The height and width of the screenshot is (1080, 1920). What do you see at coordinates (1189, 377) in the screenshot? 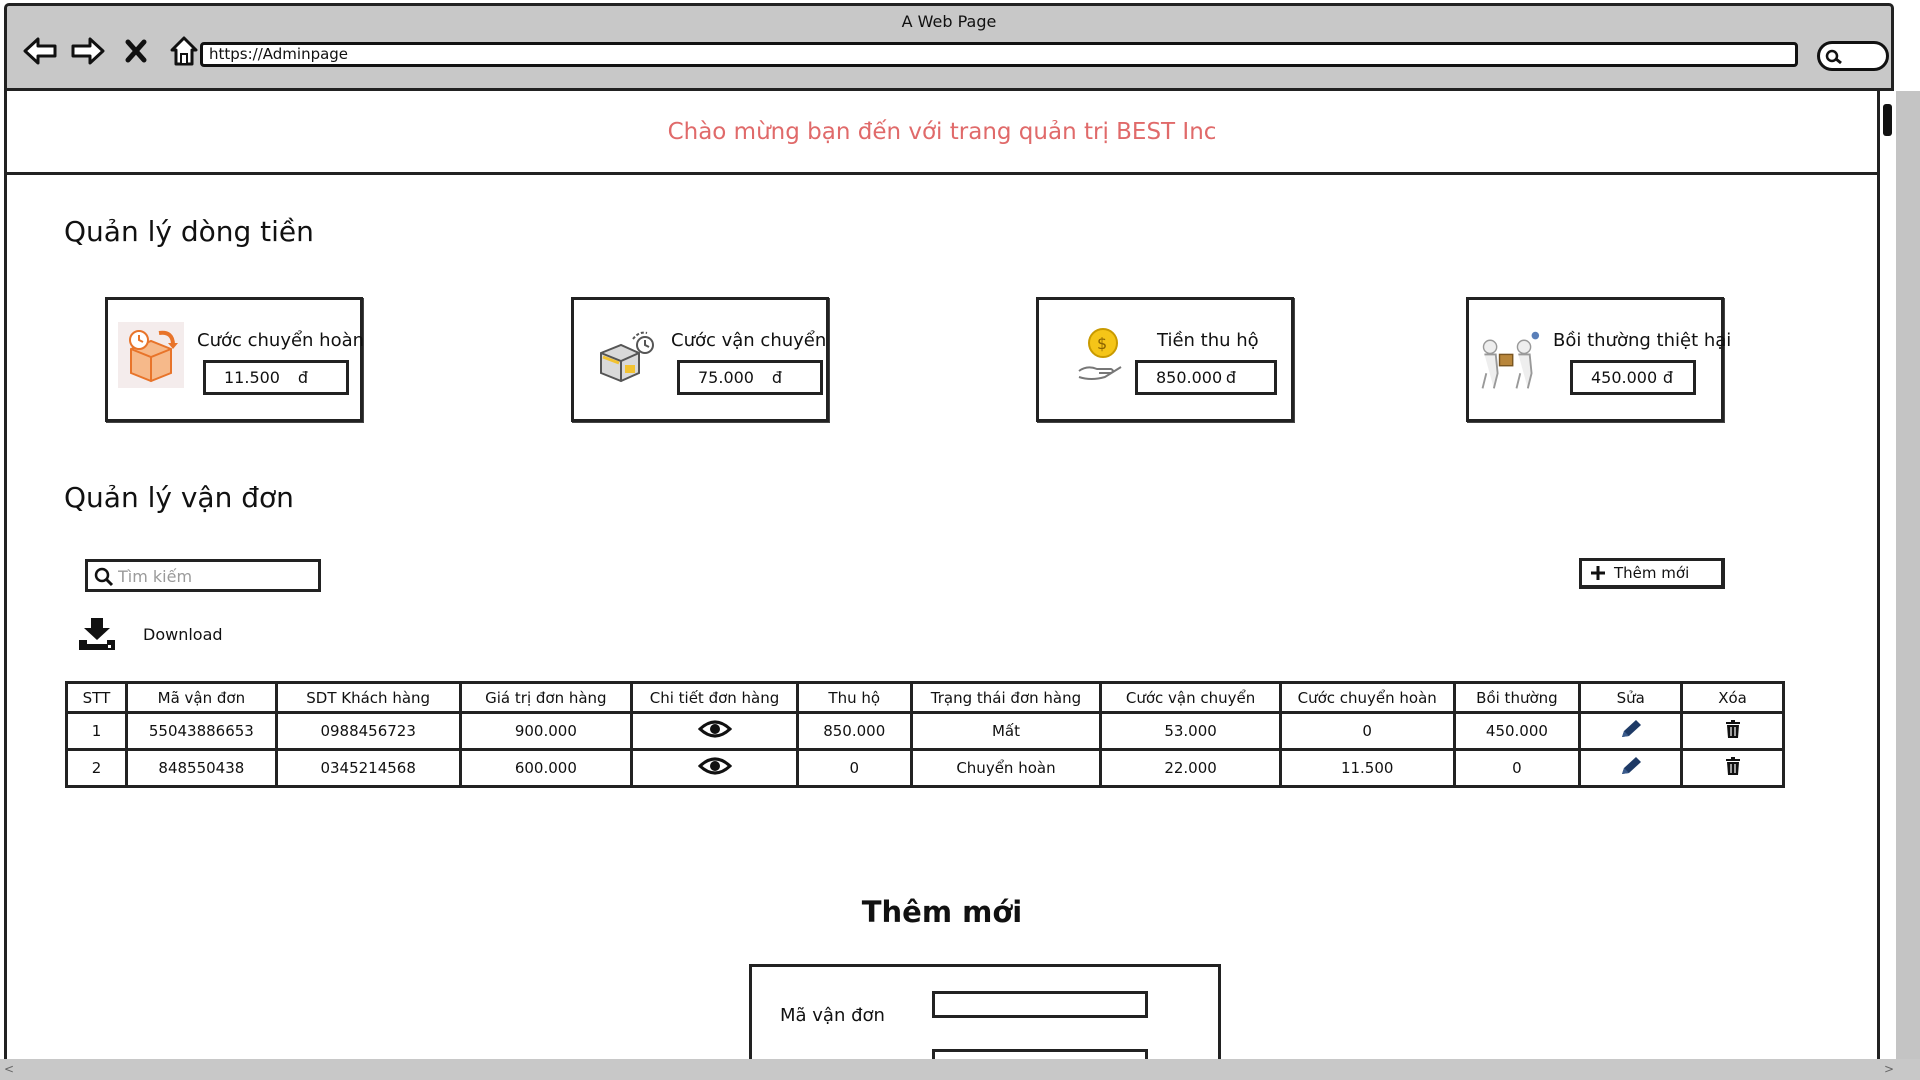
I see `card-value: 850.000` at bounding box center [1189, 377].